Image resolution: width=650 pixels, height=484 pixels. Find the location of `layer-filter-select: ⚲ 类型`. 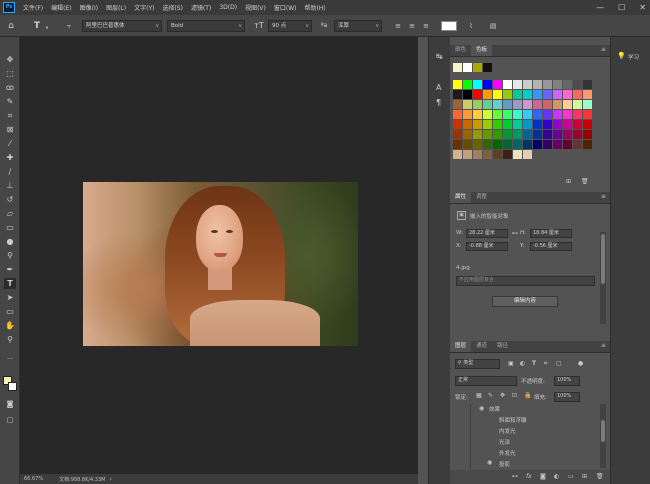

layer-filter-select: ⚲ 类型 is located at coordinates (477, 364).